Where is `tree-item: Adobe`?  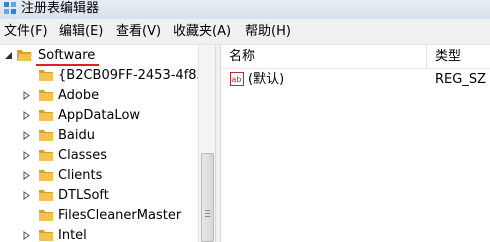
tree-item: Adobe is located at coordinates (99, 96).